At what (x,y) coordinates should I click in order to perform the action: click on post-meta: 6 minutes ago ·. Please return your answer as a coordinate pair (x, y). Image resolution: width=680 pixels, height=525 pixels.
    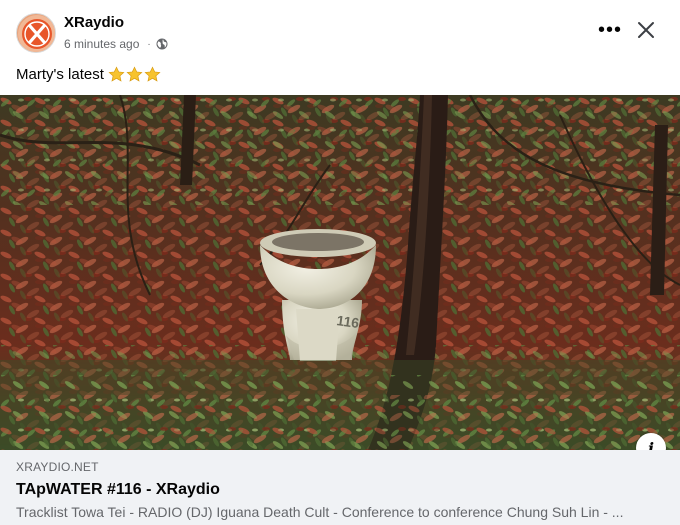
    Looking at the image, I should click on (116, 44).